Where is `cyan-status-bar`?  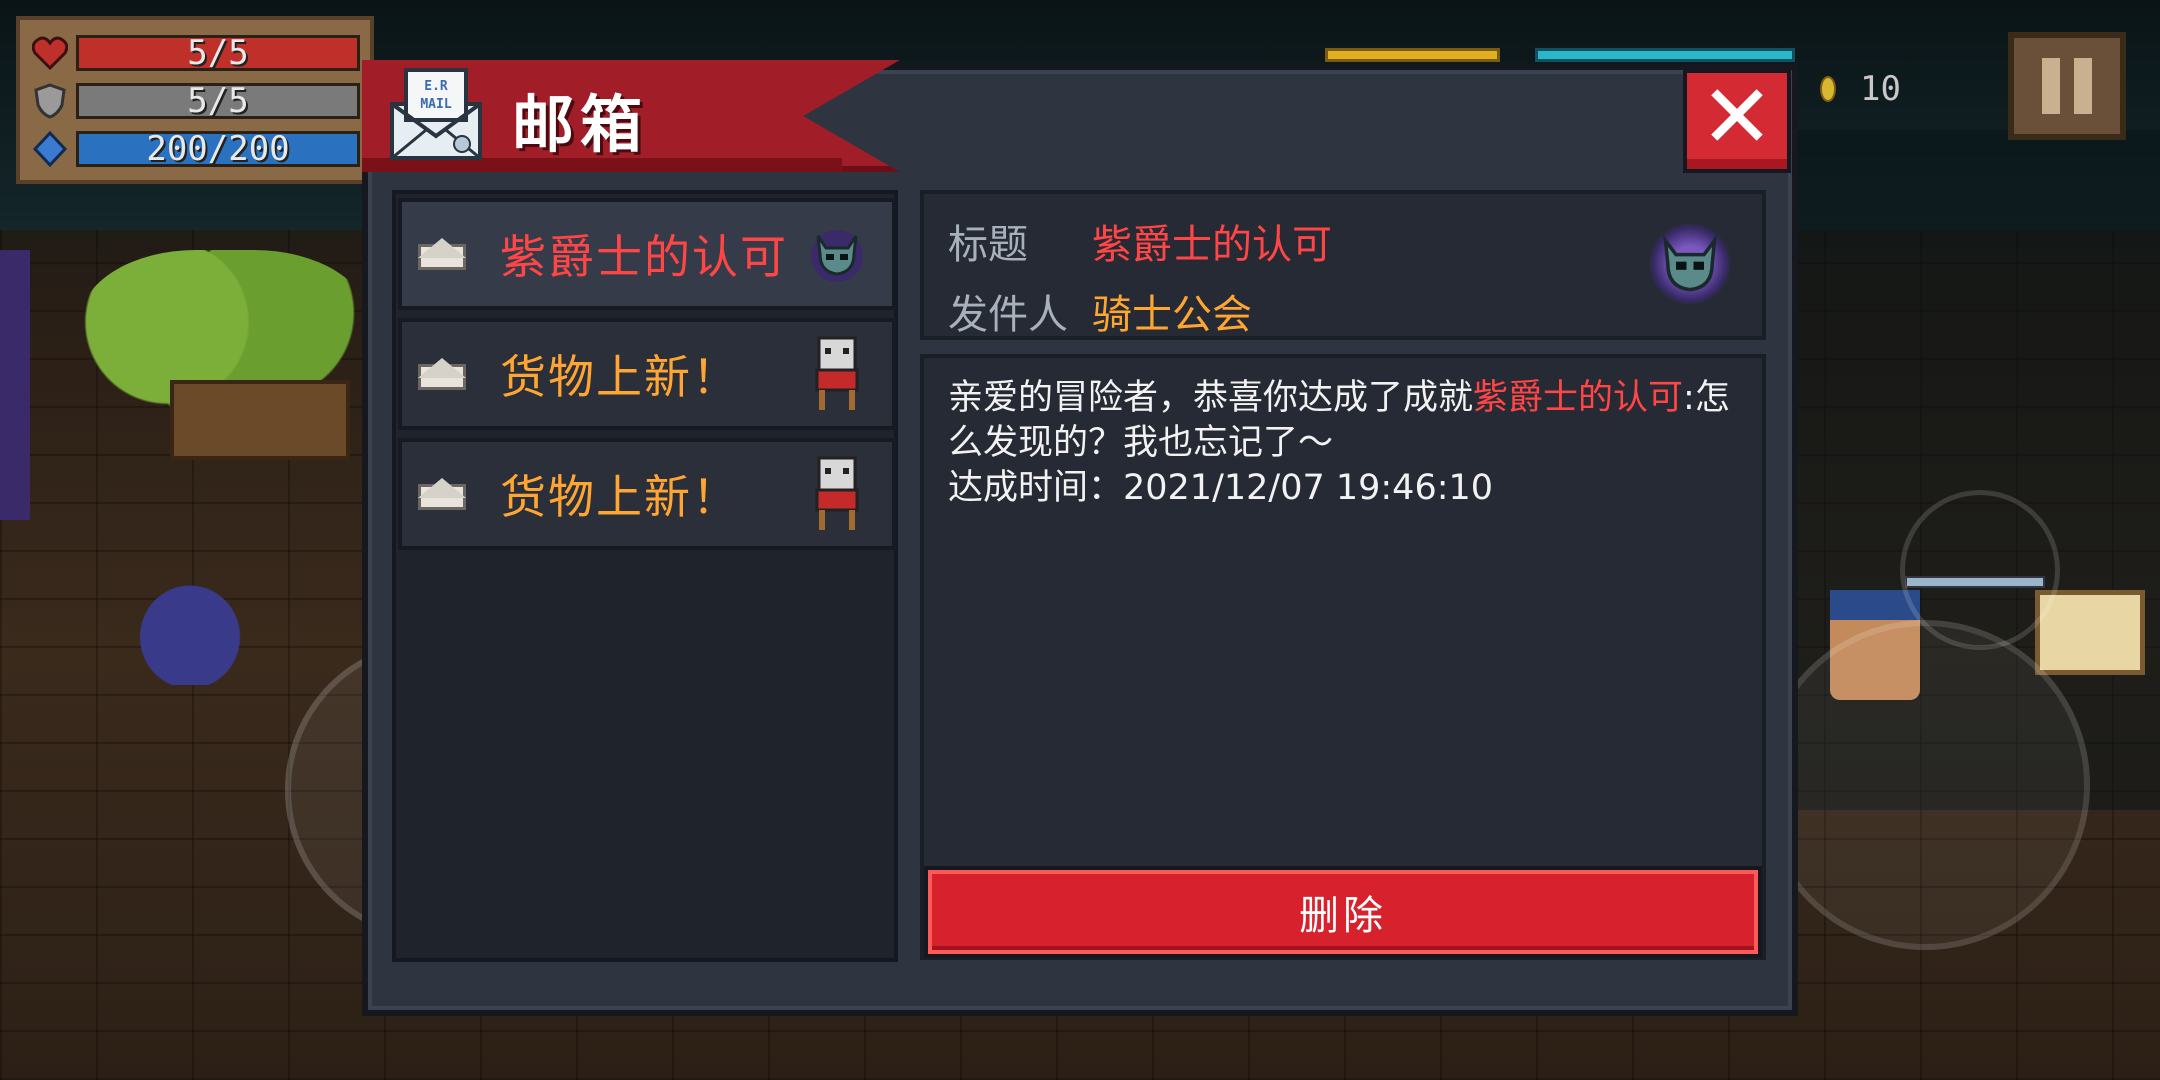
cyan-status-bar is located at coordinates (1665, 55).